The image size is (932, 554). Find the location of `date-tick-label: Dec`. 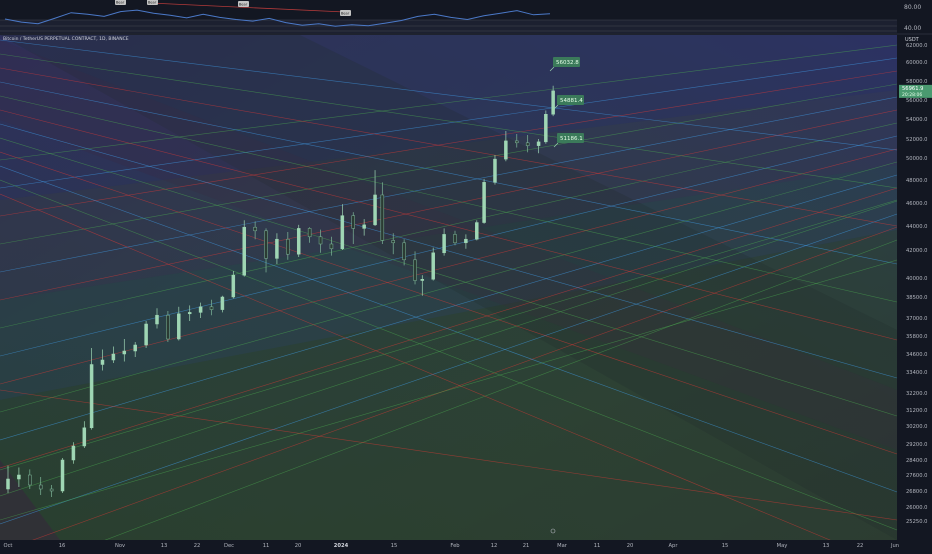

date-tick-label: Dec is located at coordinates (229, 546).